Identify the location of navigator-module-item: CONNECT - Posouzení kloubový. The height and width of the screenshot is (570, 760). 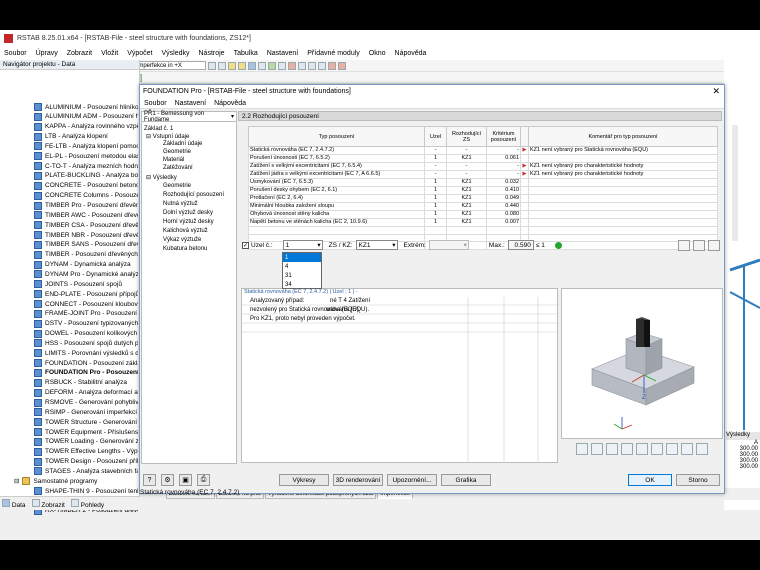
(86, 304).